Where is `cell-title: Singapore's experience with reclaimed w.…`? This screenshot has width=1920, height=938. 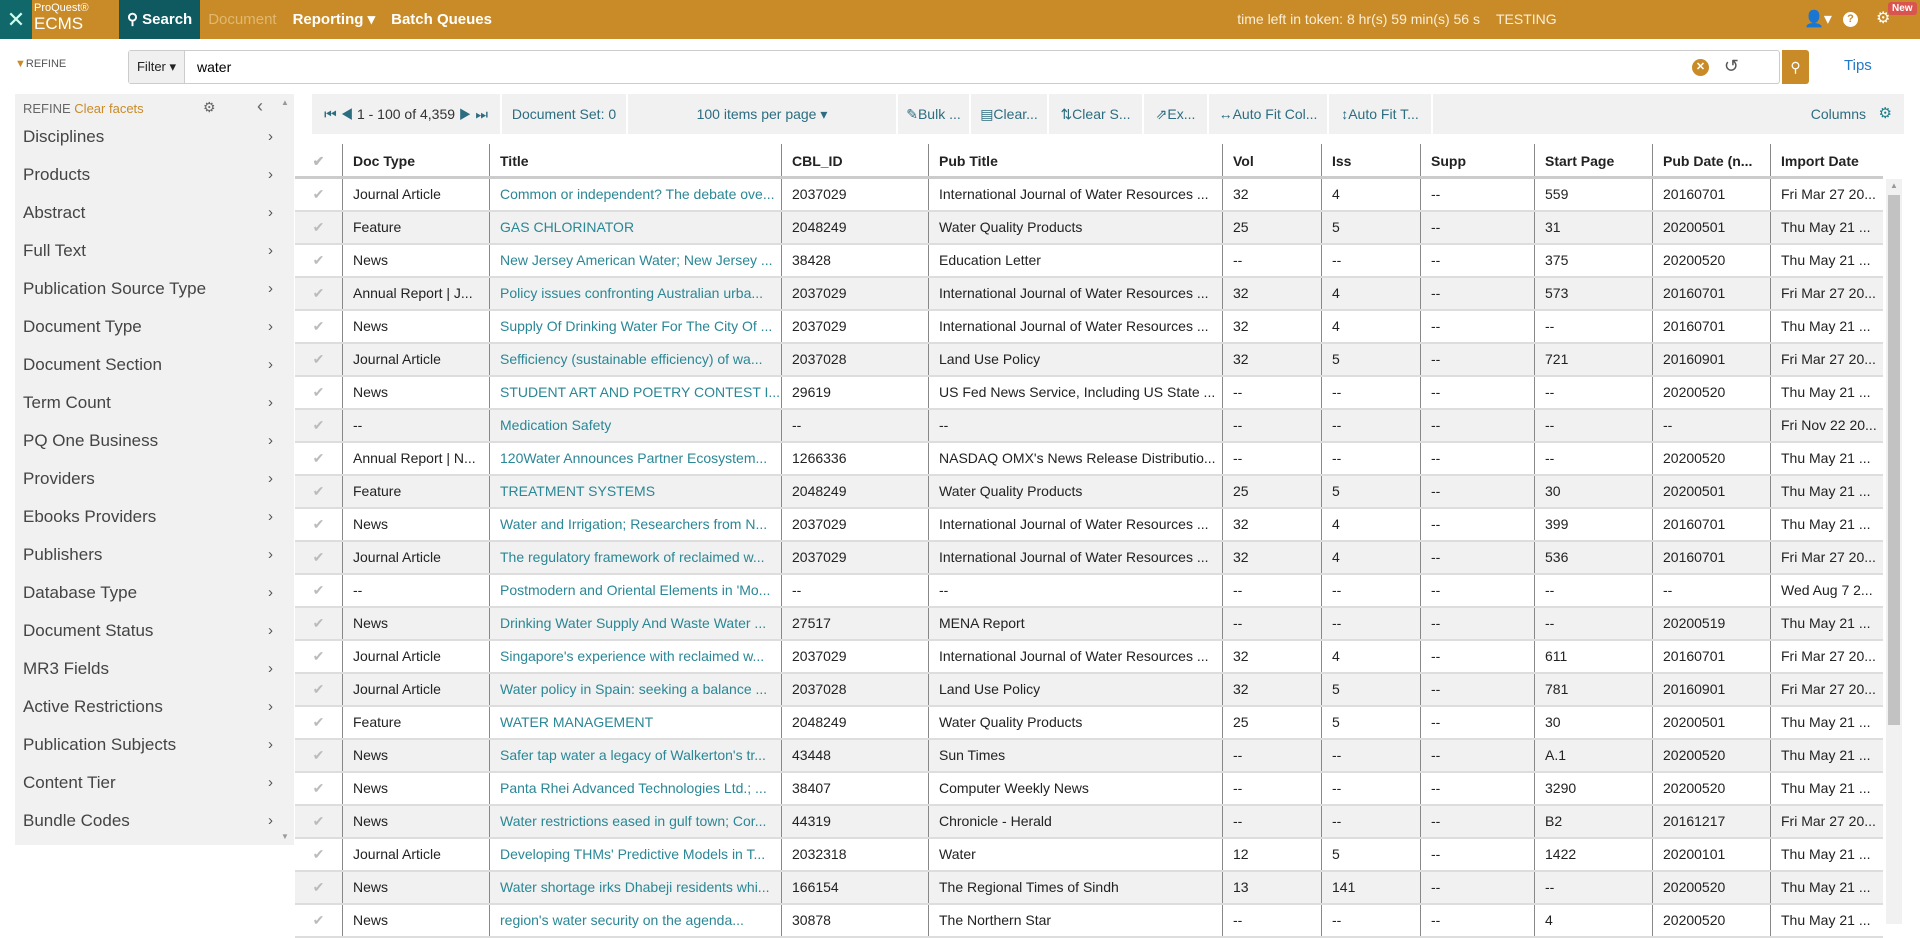
cell-title: Singapore's experience with reclaimed w.… is located at coordinates (635, 656).